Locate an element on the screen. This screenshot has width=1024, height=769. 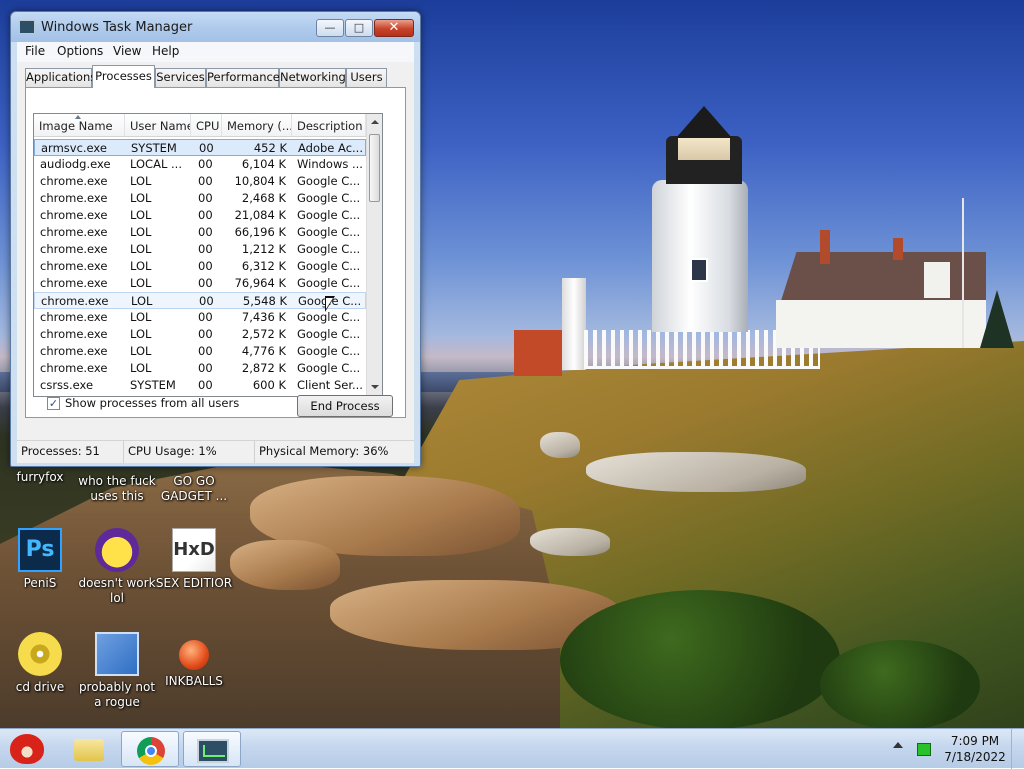
end-process-button: End Process is located at coordinates (345, 406).